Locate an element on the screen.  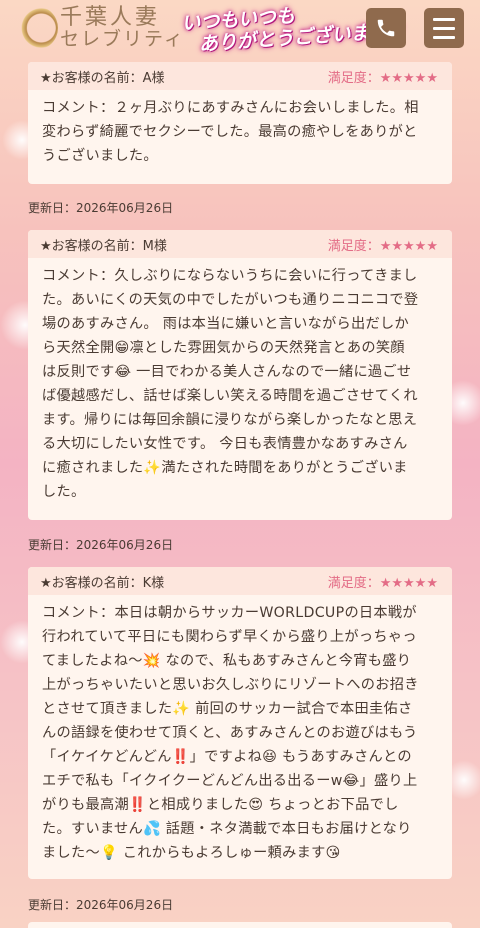
menu-button is located at coordinates (444, 28).